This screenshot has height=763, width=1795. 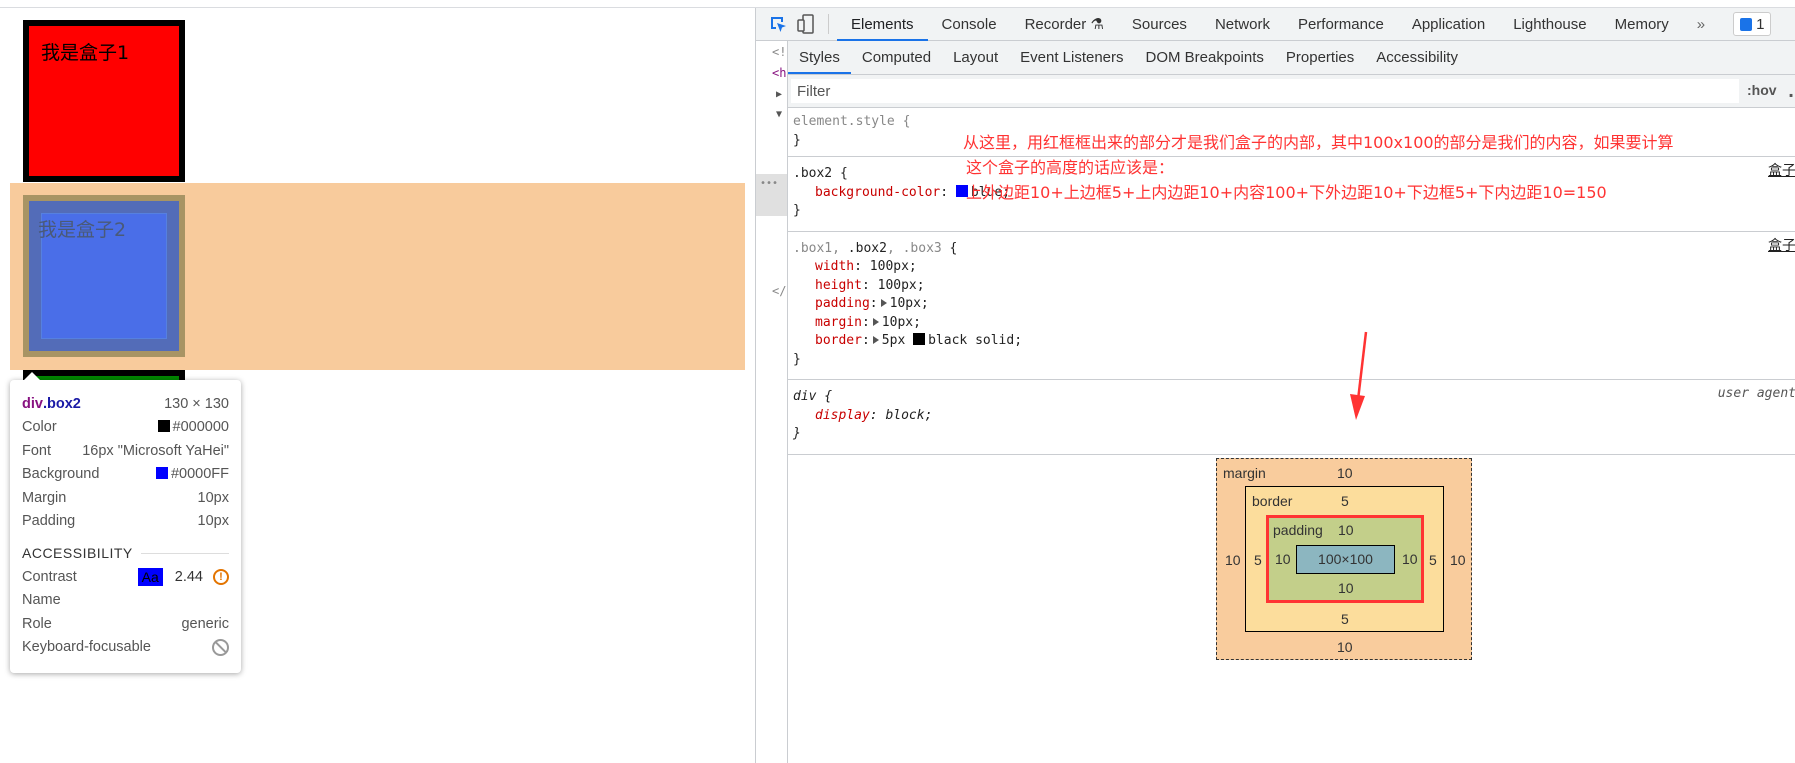 What do you see at coordinates (199, 474) in the screenshot?
I see `background-value: #0000FF` at bounding box center [199, 474].